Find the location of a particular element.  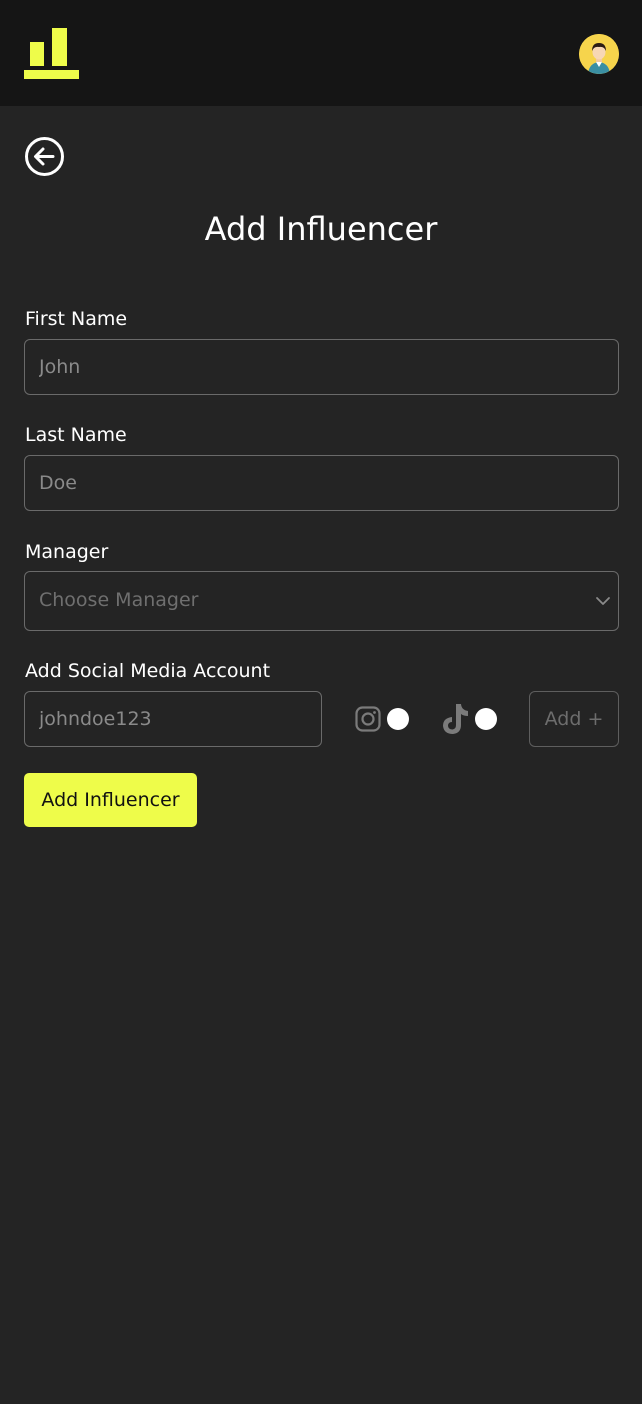

manager-label: Manager is located at coordinates (67, 552).